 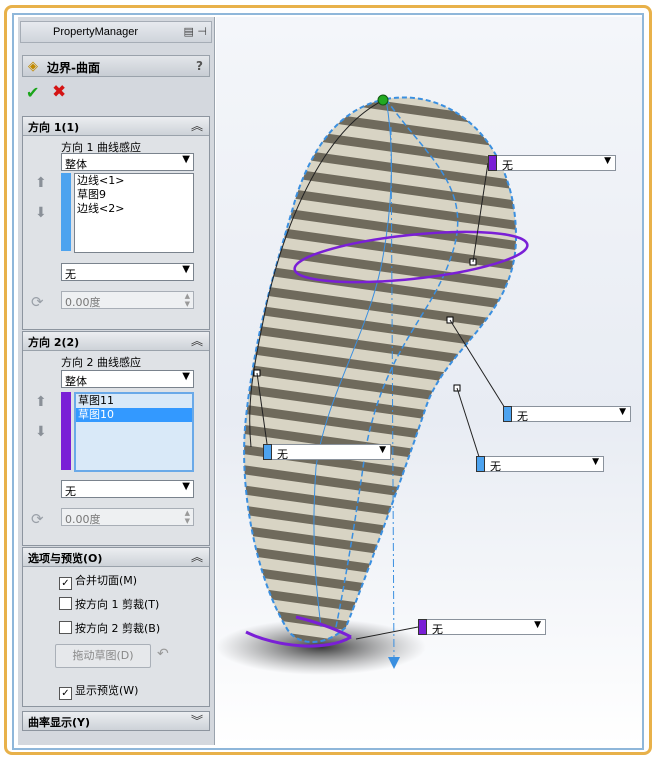 I want to click on tangency-label: 方向 2 曲线感应, so click(x=101, y=362).